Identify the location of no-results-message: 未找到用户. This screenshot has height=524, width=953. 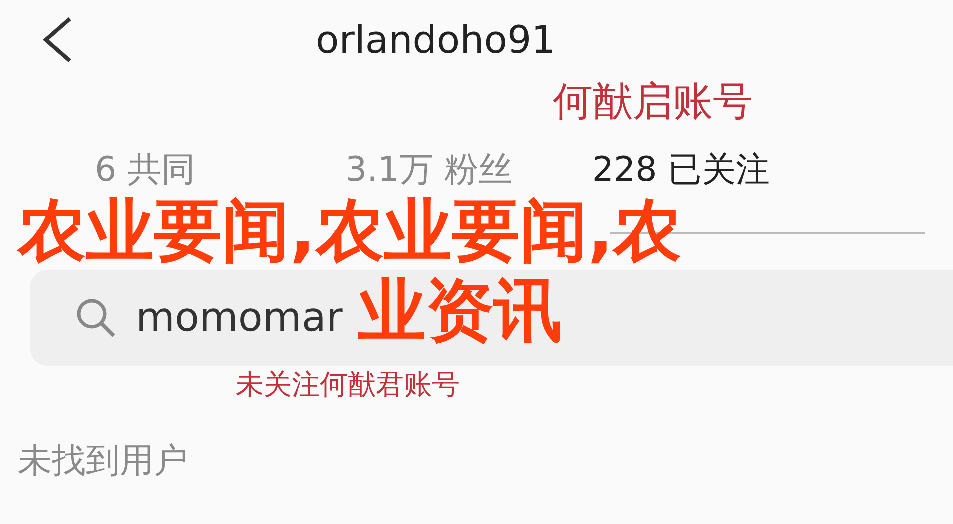
(103, 461).